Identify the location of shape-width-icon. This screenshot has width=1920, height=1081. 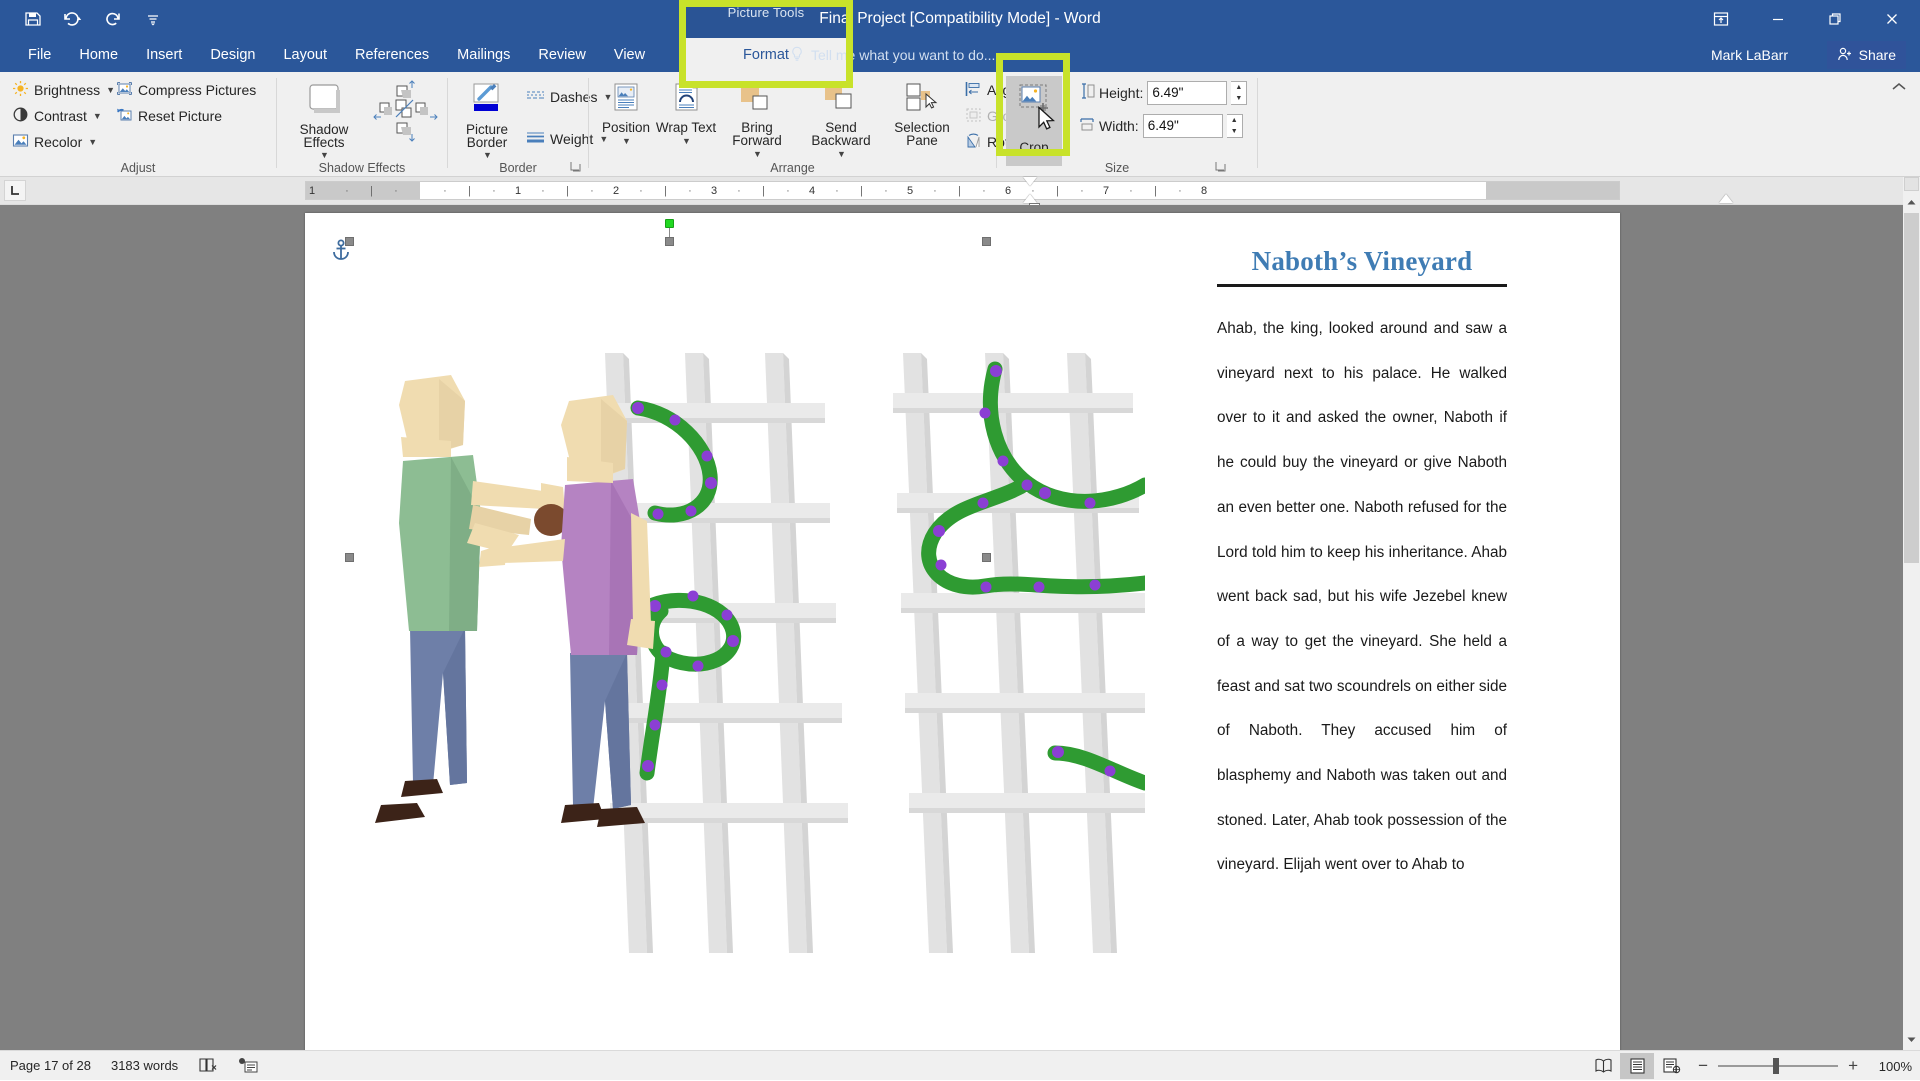
(1087, 126).